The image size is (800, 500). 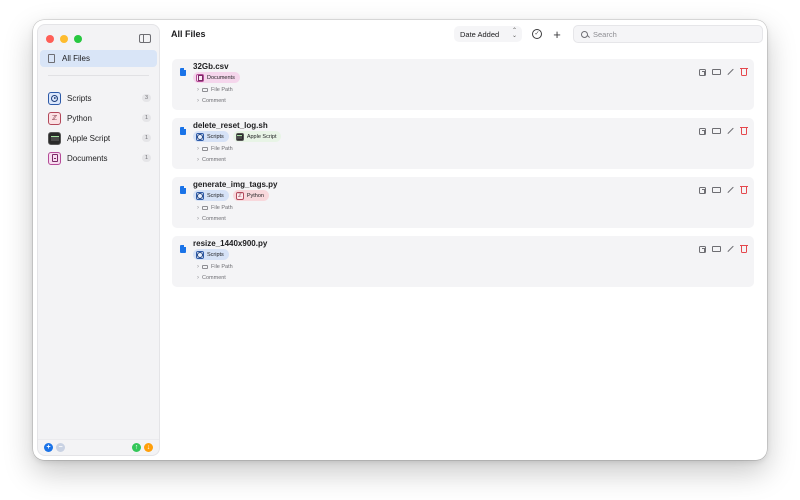 I want to click on count-badge: 3, so click(x=146, y=98).